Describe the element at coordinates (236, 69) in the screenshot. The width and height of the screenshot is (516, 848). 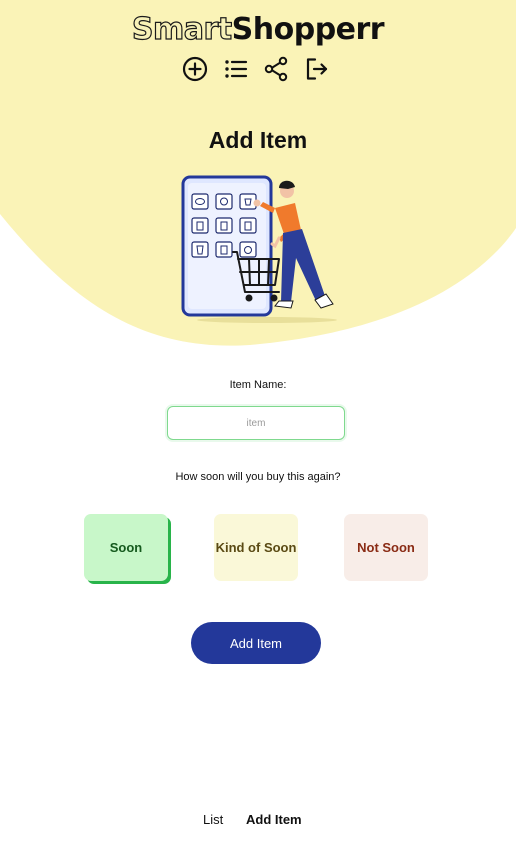
I see `list-icon` at that location.